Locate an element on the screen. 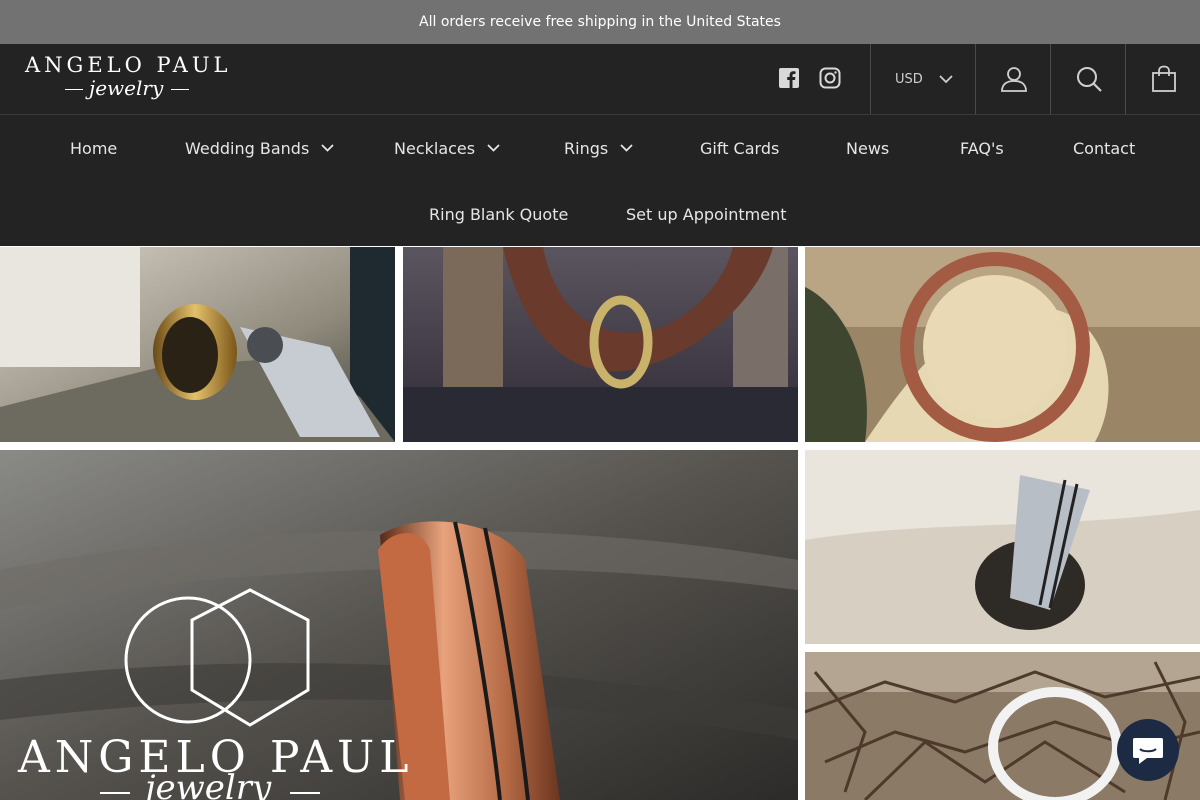  site-logo: ANGELO PAUL jewelry is located at coordinates (128, 79).